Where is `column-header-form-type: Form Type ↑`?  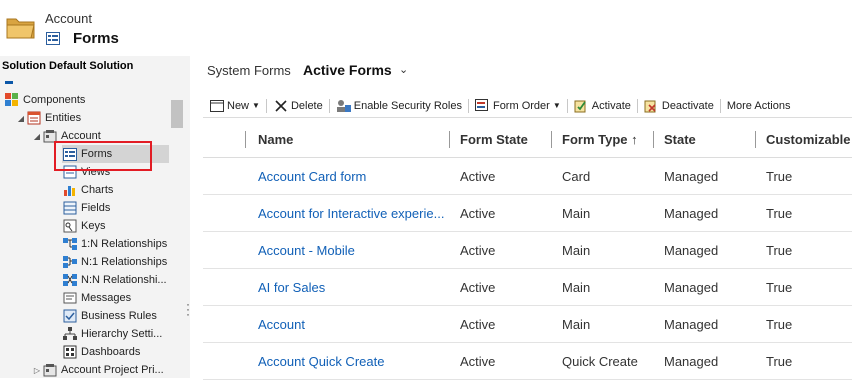
column-header-form-type: Form Type ↑ is located at coordinates (594, 139).